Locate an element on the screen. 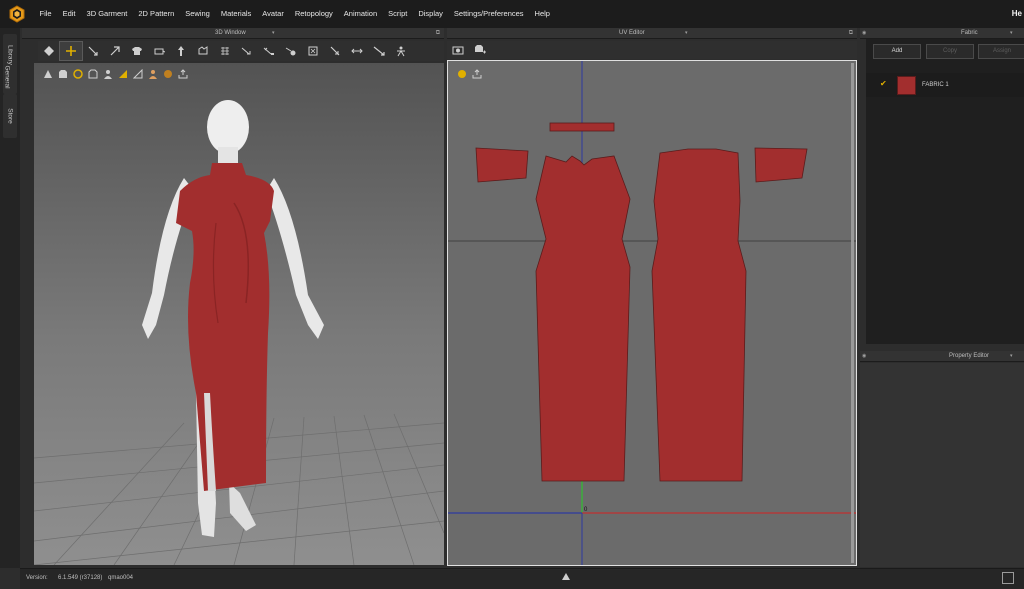 The width and height of the screenshot is (1024, 589). measure-icon is located at coordinates (357, 51).